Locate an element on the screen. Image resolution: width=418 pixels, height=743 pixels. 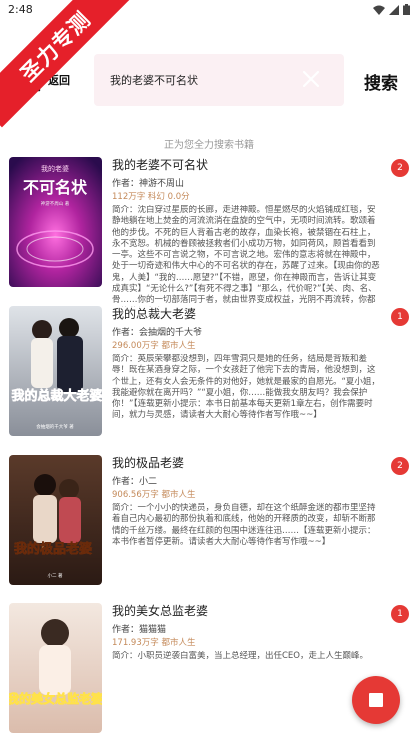
book-meta: 906.56万字 都市人生 is located at coordinates (154, 495).